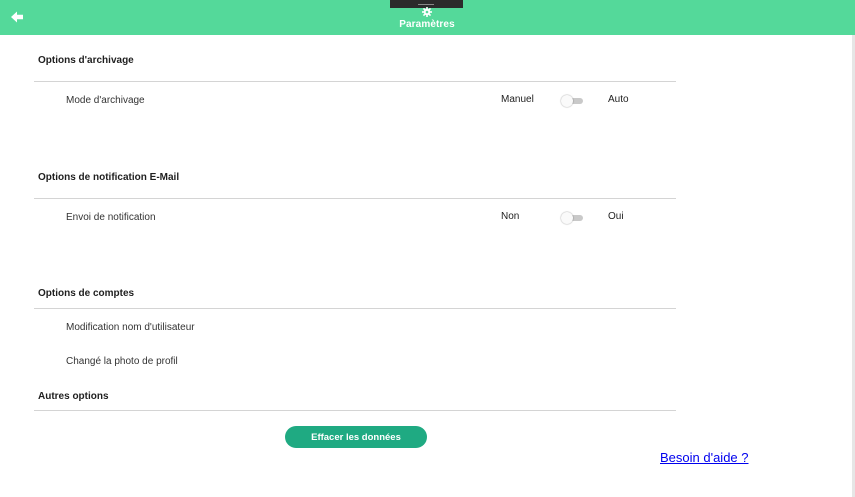  What do you see at coordinates (427, 24) in the screenshot?
I see `page-title: Paramètres` at bounding box center [427, 24].